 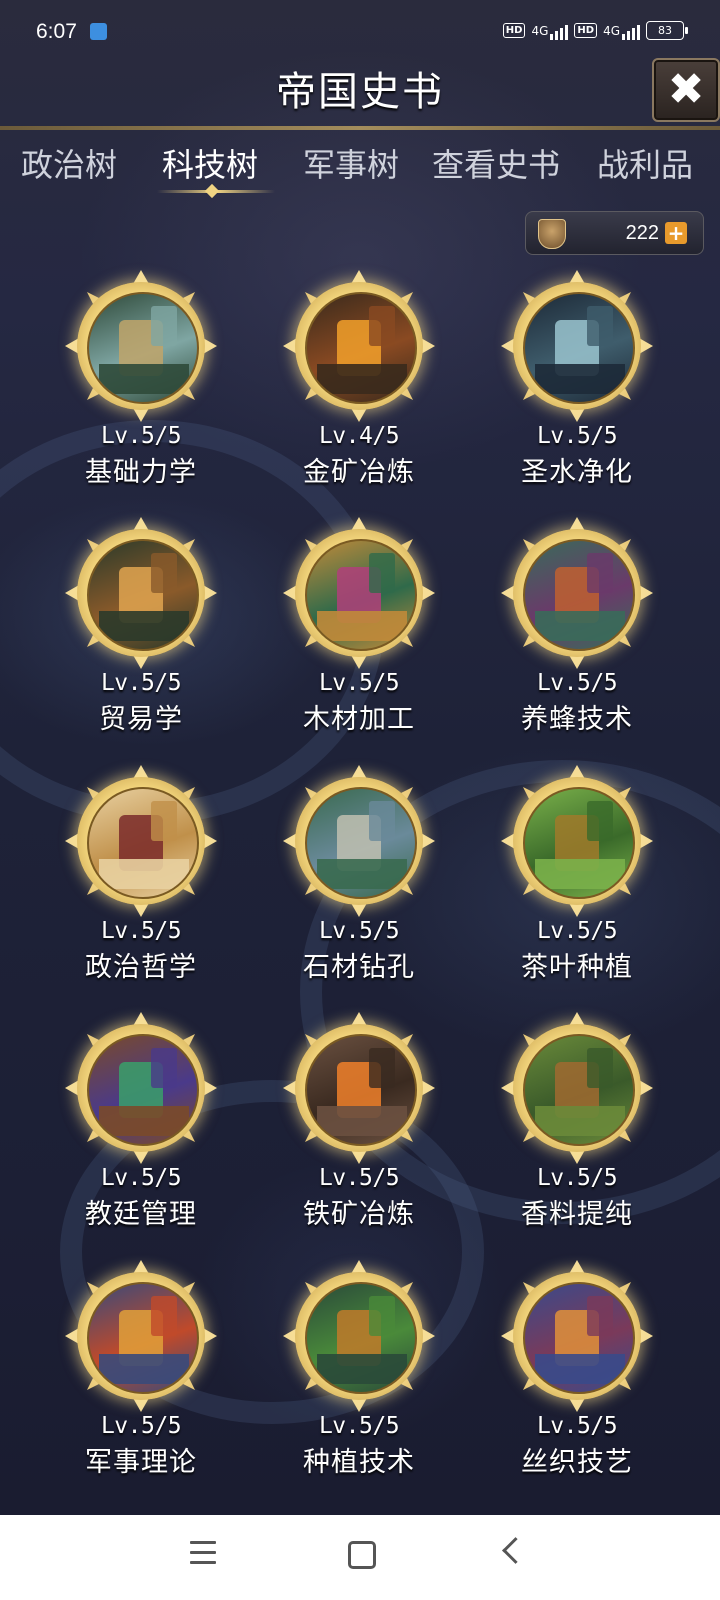 What do you see at coordinates (141, 1214) in the screenshot?
I see `tech-name: 教廷管理` at bounding box center [141, 1214].